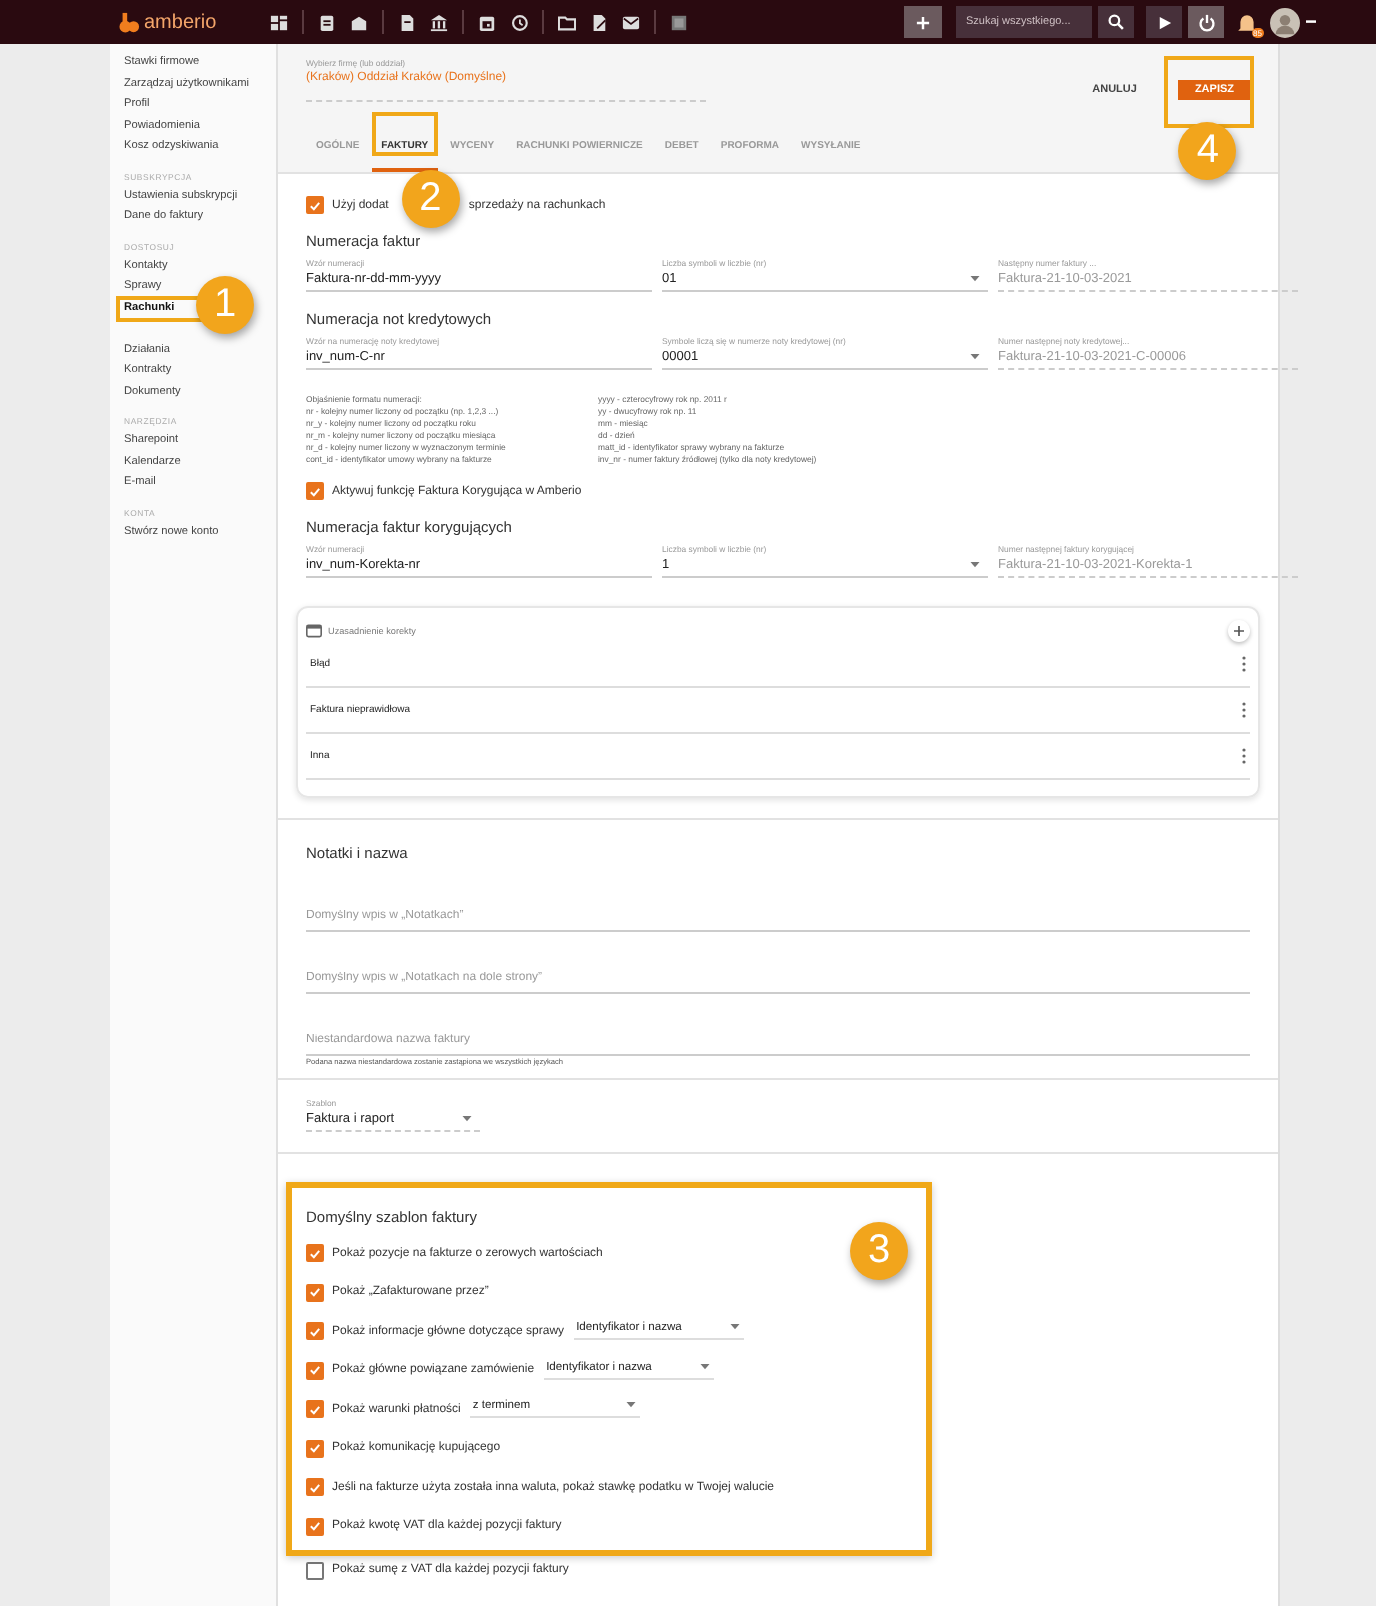 Image resolution: width=1376 pixels, height=1606 pixels. What do you see at coordinates (1311, 22) in the screenshot?
I see `dropdown-caret-icon` at bounding box center [1311, 22].